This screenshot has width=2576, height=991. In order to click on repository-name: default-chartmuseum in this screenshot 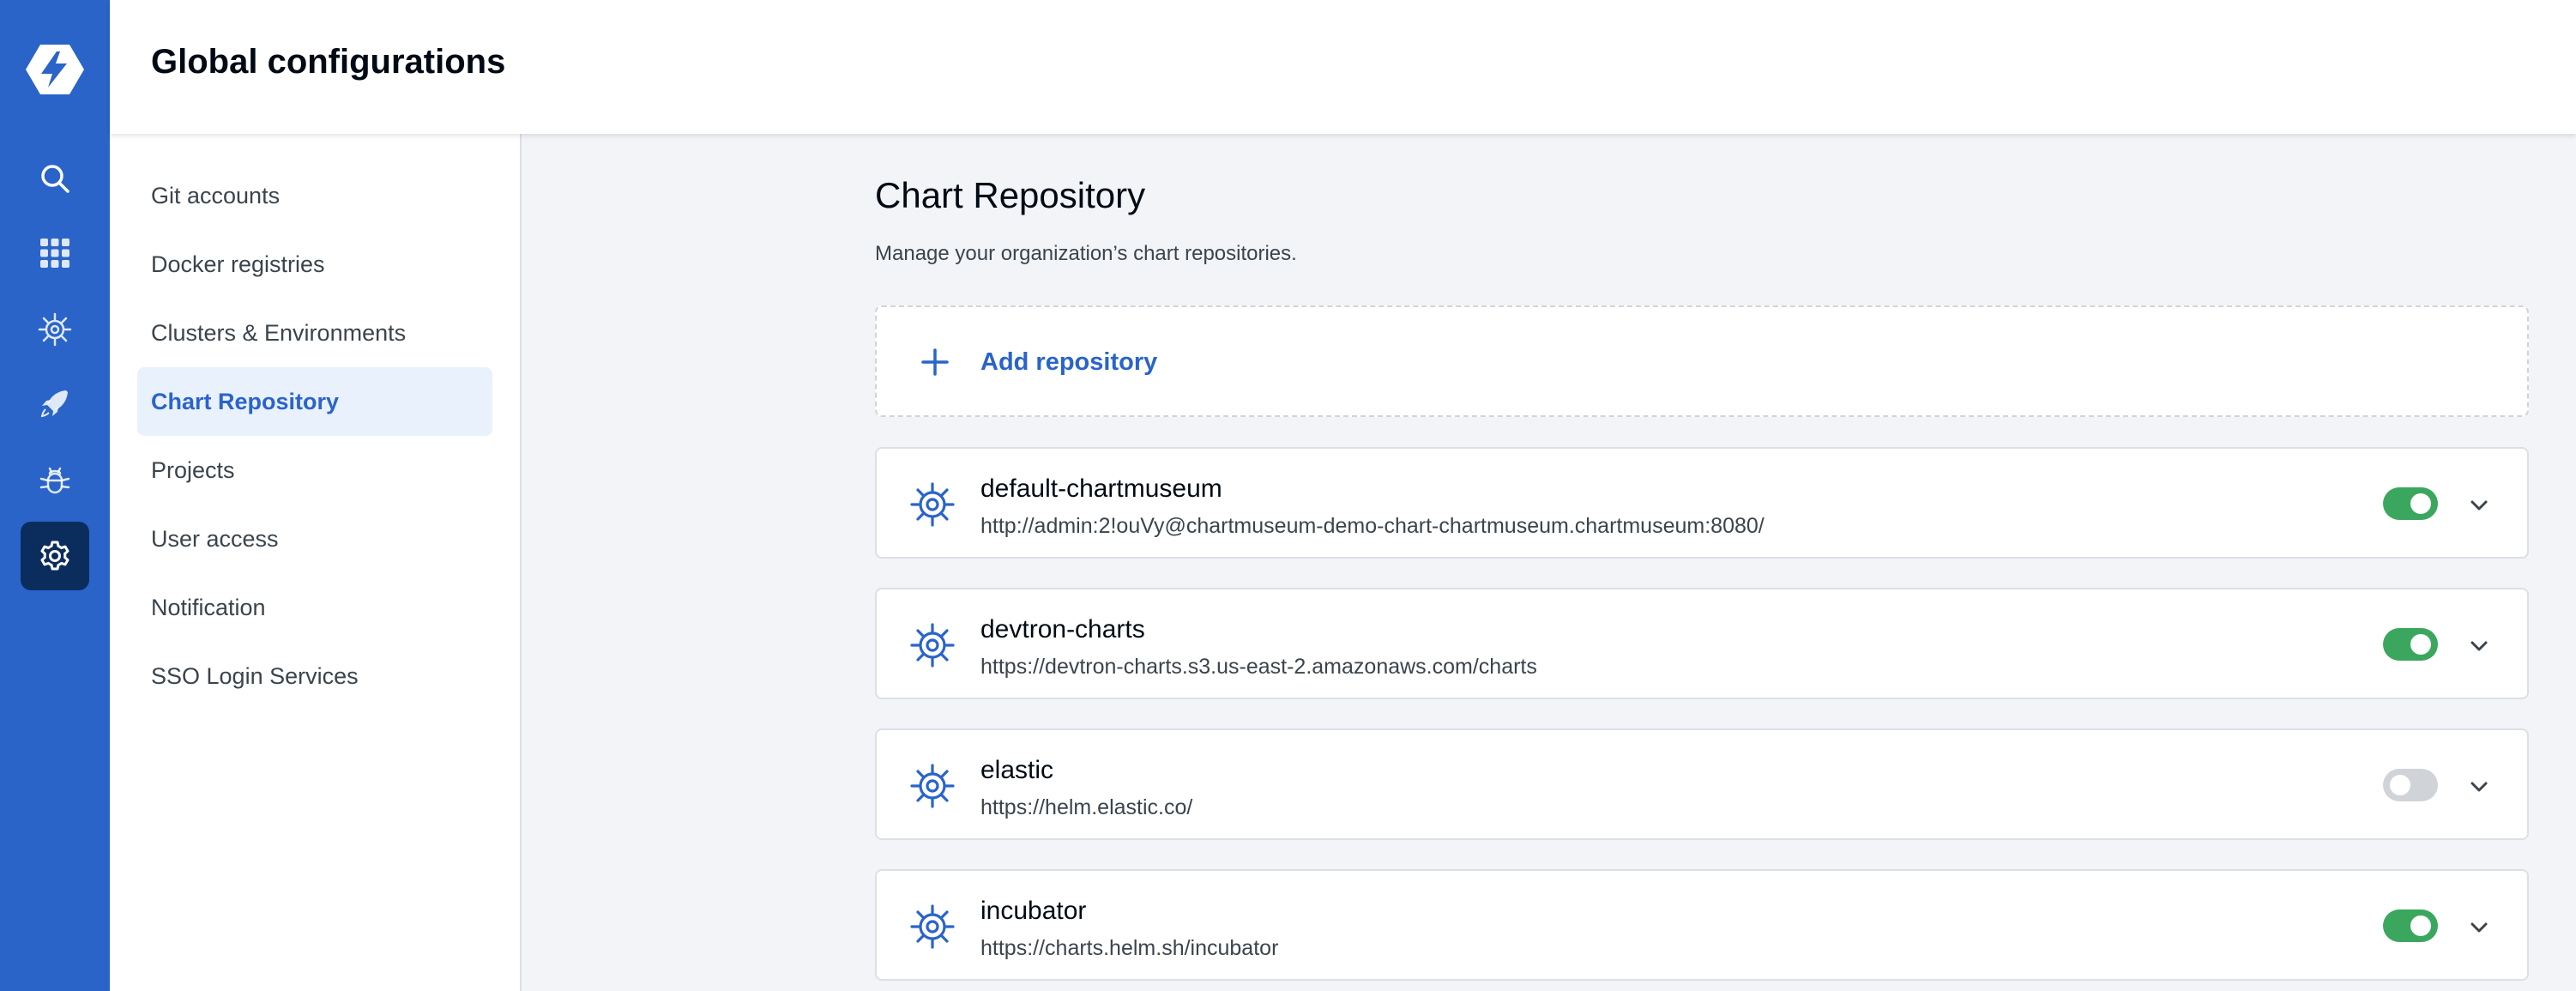, I will do `click(1101, 488)`.